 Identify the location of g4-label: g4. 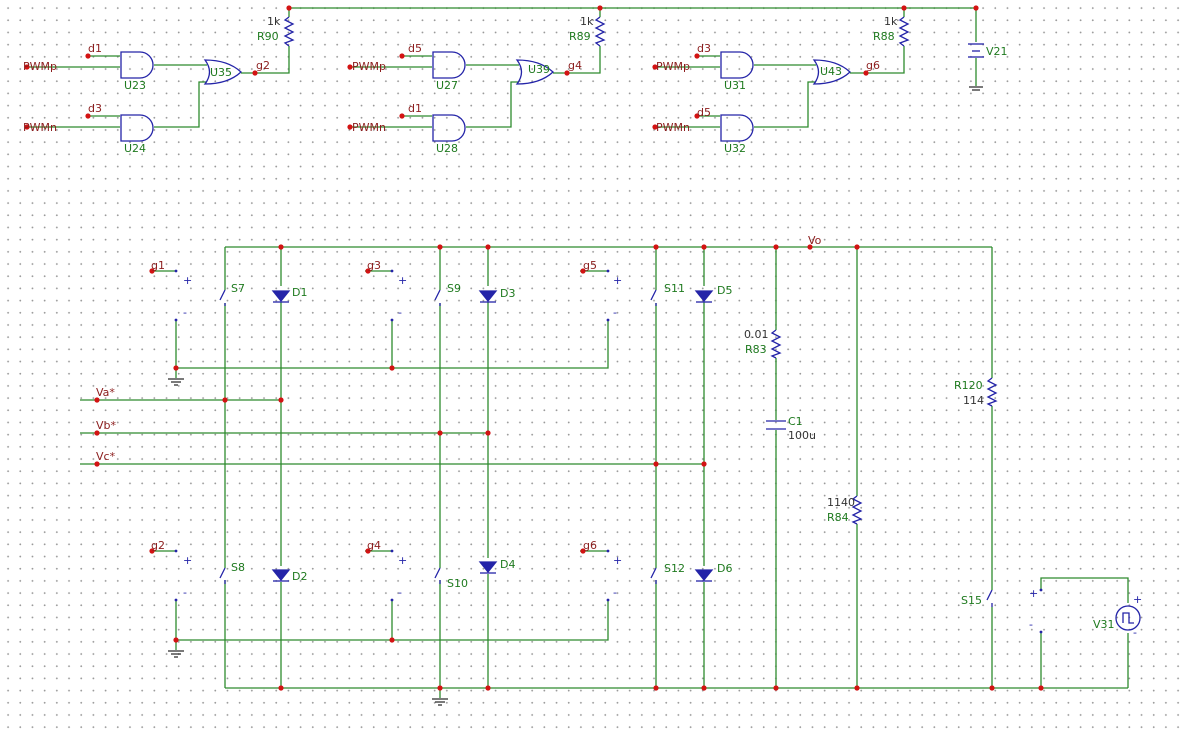
(374, 545).